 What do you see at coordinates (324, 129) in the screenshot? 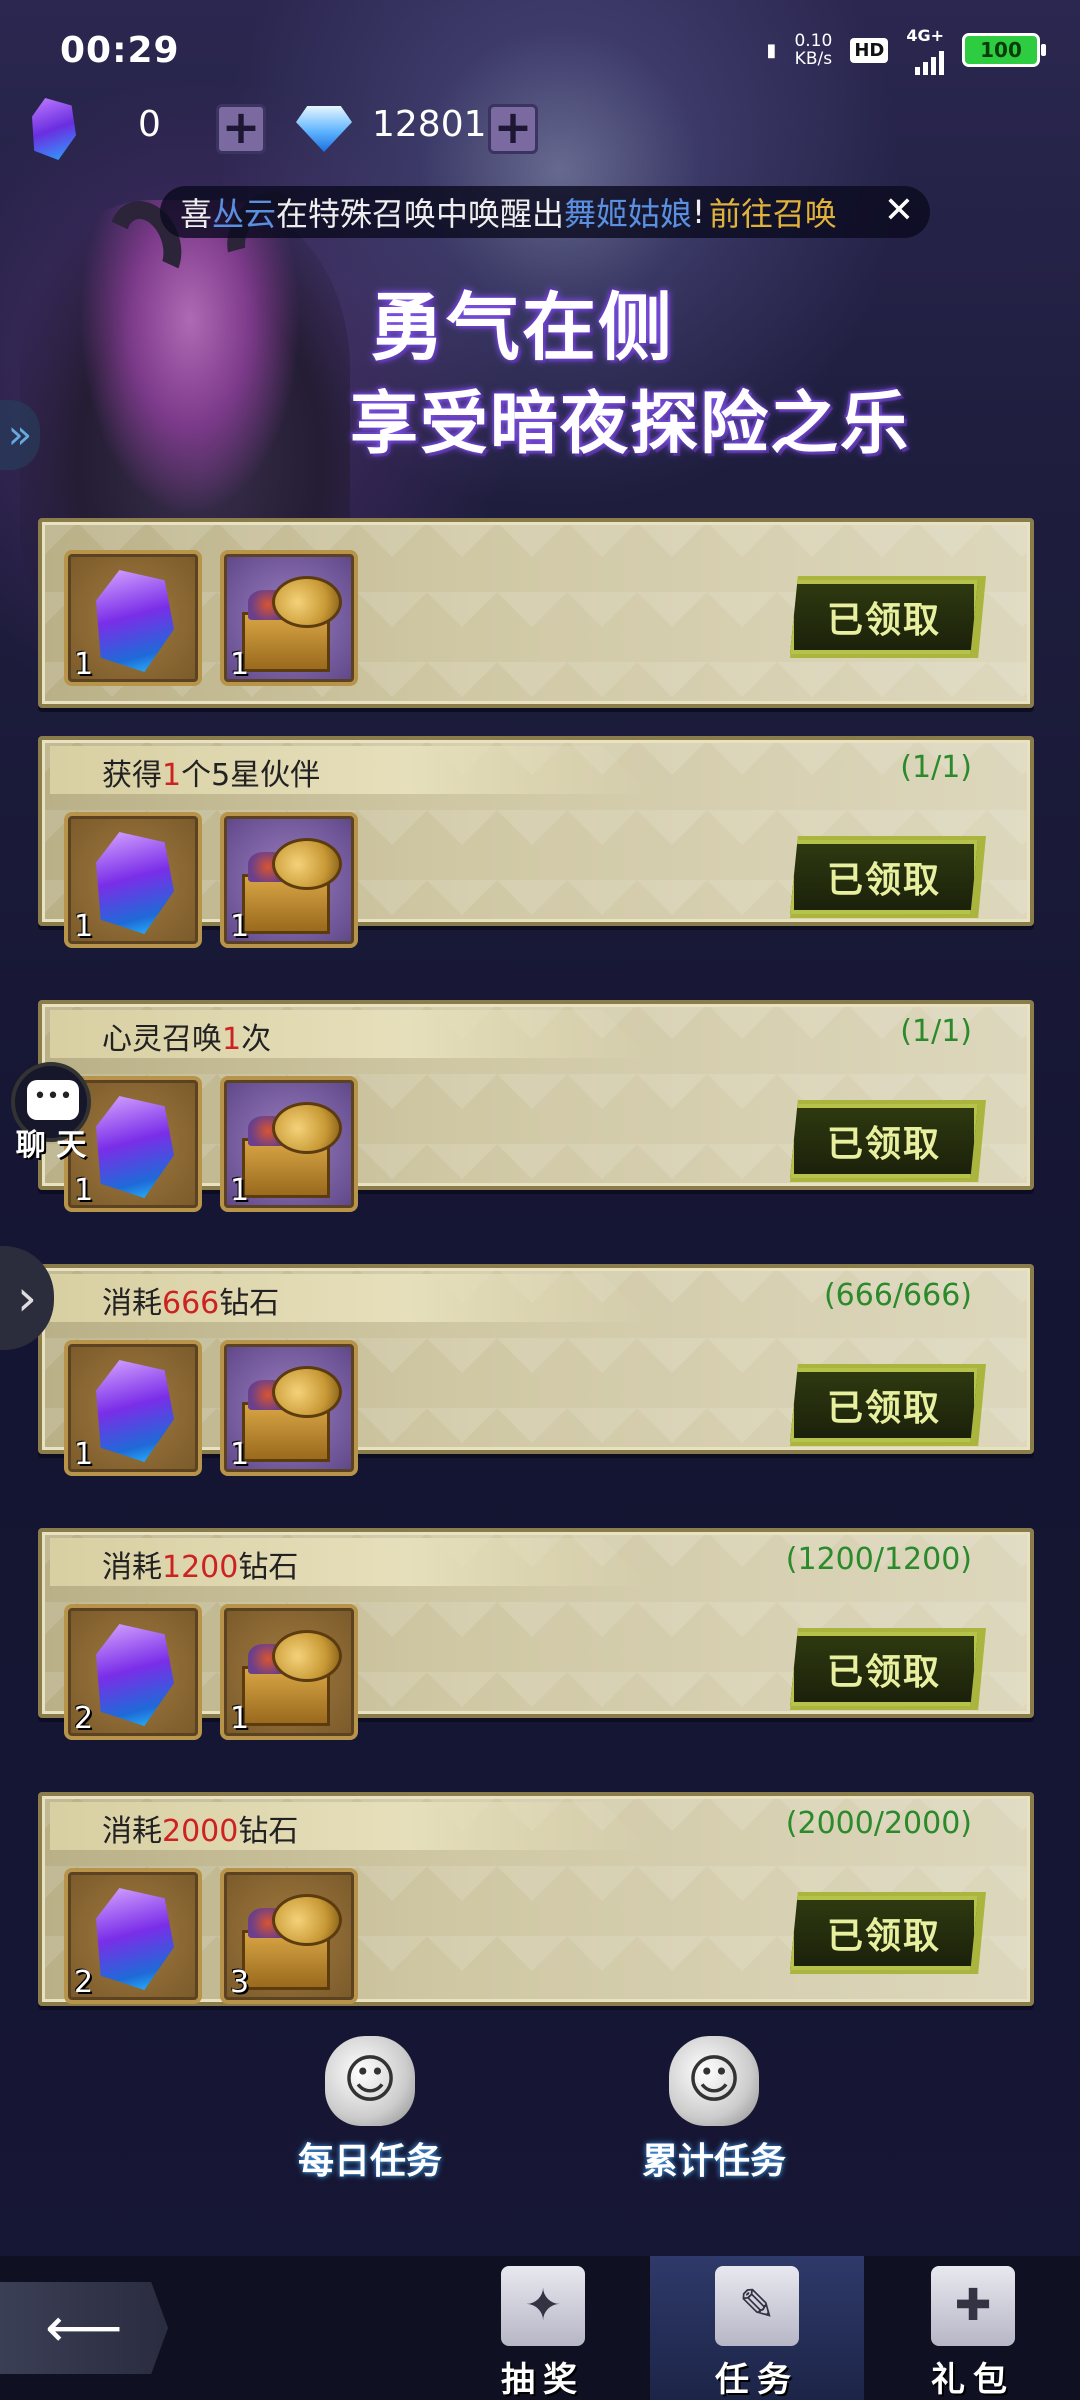
I see `diamond-icon` at bounding box center [324, 129].